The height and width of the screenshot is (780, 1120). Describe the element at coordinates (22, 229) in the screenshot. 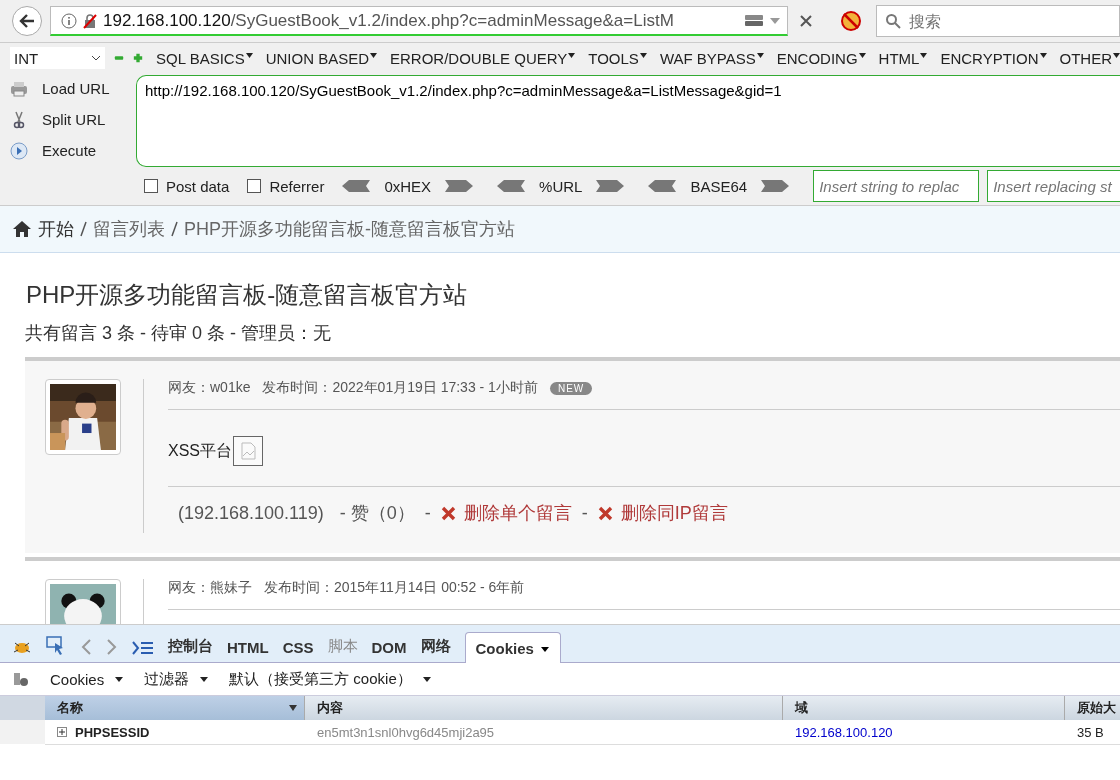

I see `home-icon` at that location.